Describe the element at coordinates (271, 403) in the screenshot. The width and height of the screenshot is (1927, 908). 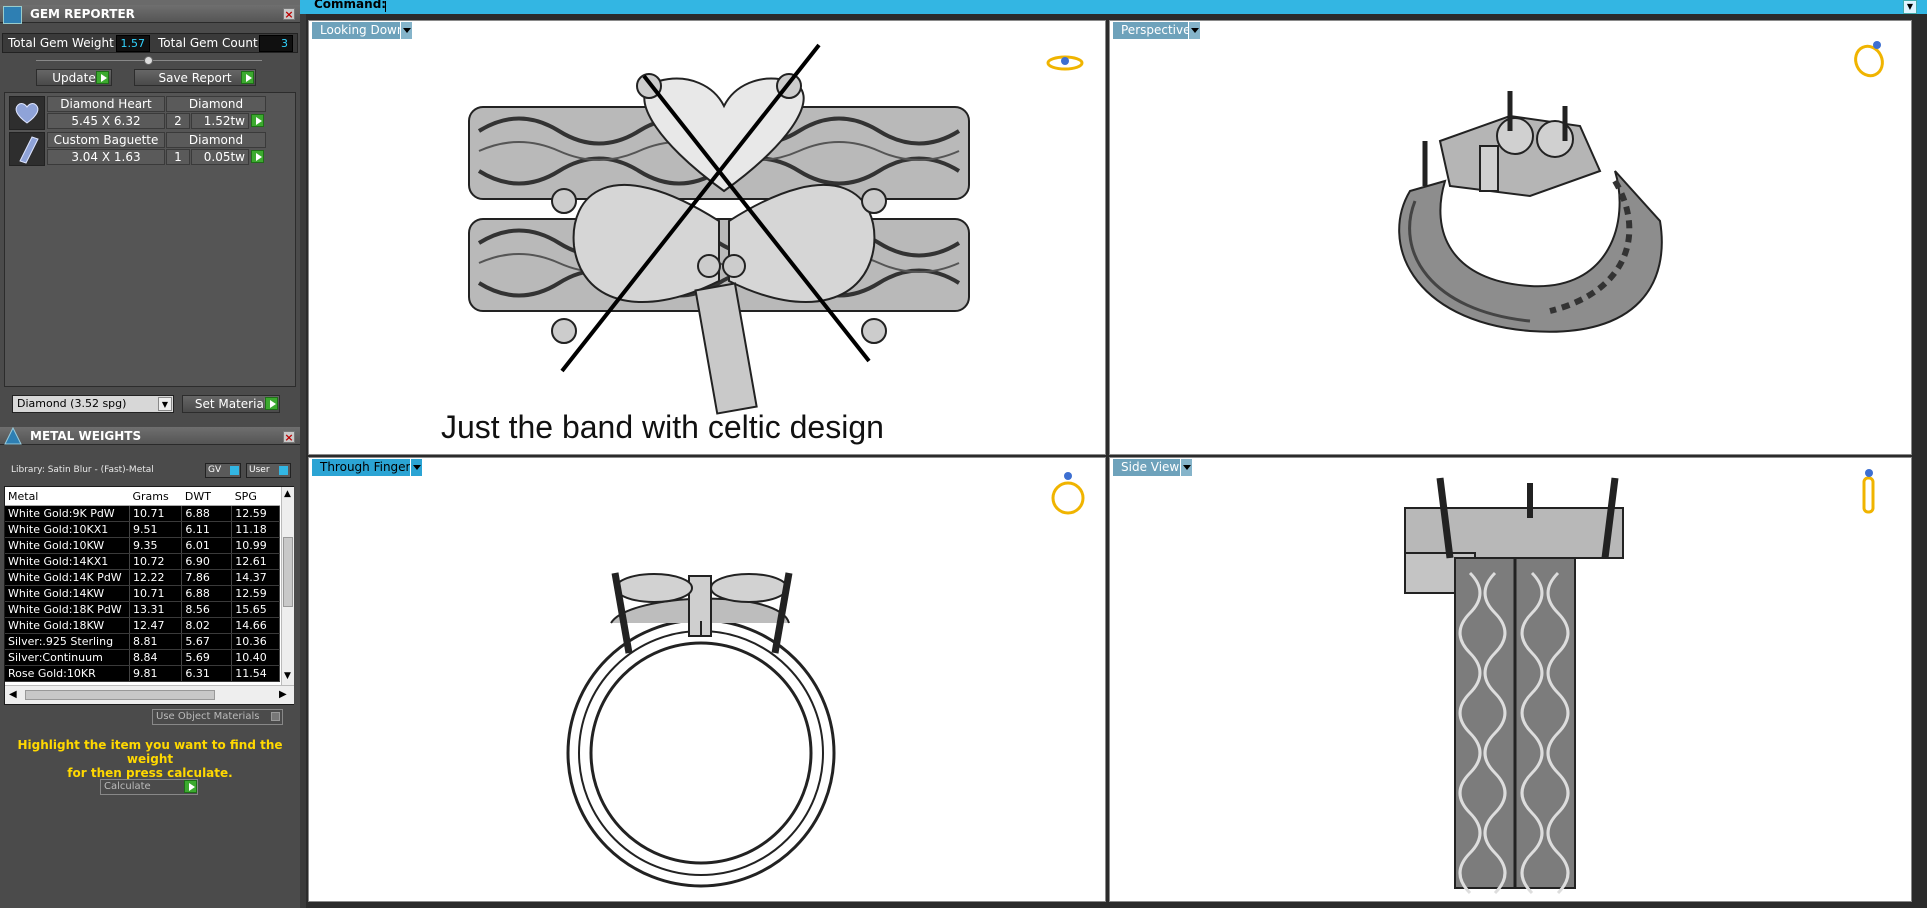
I see `set-material-go-icon` at that location.